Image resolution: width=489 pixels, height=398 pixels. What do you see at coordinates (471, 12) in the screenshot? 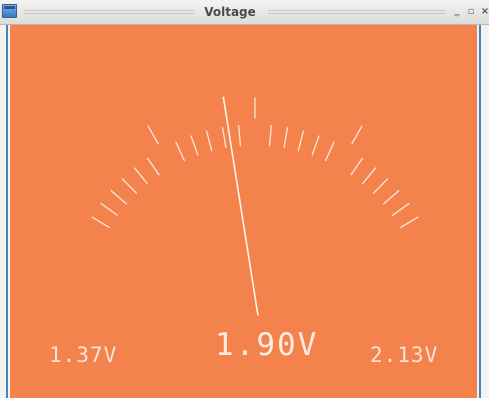
I see `maximize-icon: ▫` at bounding box center [471, 12].